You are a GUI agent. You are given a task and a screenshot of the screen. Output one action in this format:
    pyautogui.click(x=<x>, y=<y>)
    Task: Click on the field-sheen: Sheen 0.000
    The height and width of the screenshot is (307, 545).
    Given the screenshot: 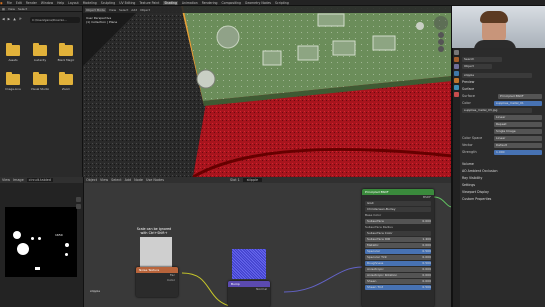 What is the action you would take?
    pyautogui.click(x=398, y=281)
    